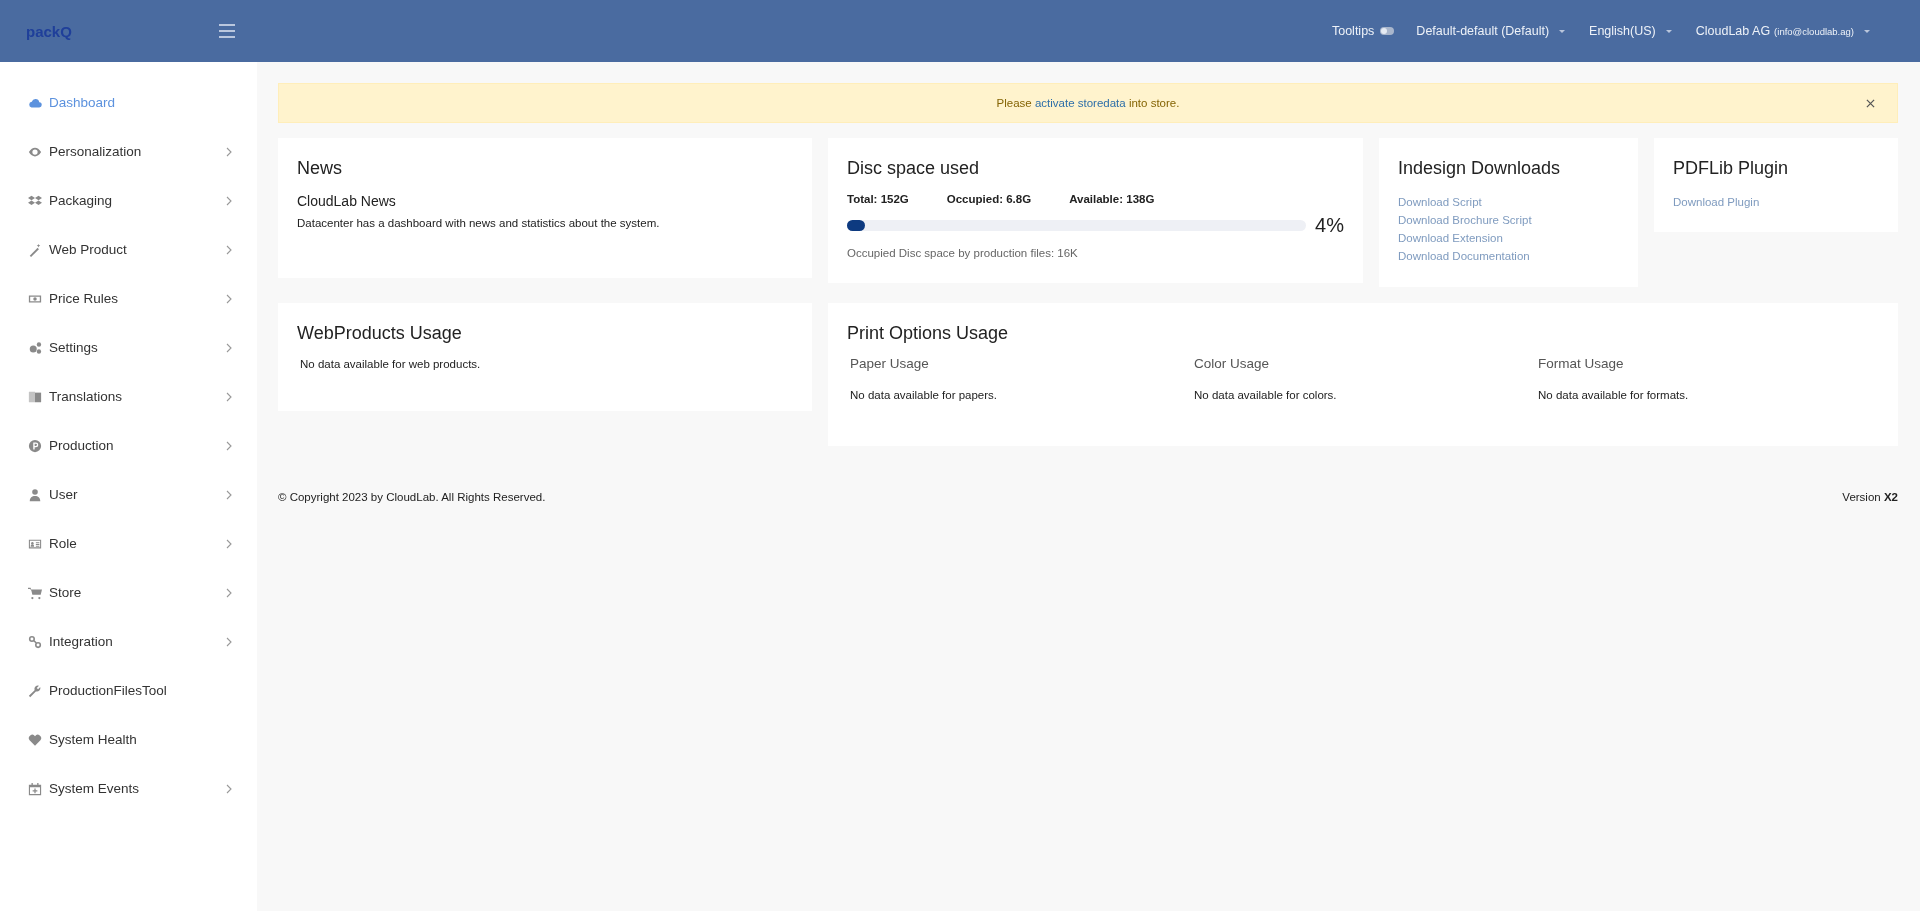 The image size is (1920, 911). What do you see at coordinates (1353, 31) in the screenshot?
I see `tooltips-label: Tooltips` at bounding box center [1353, 31].